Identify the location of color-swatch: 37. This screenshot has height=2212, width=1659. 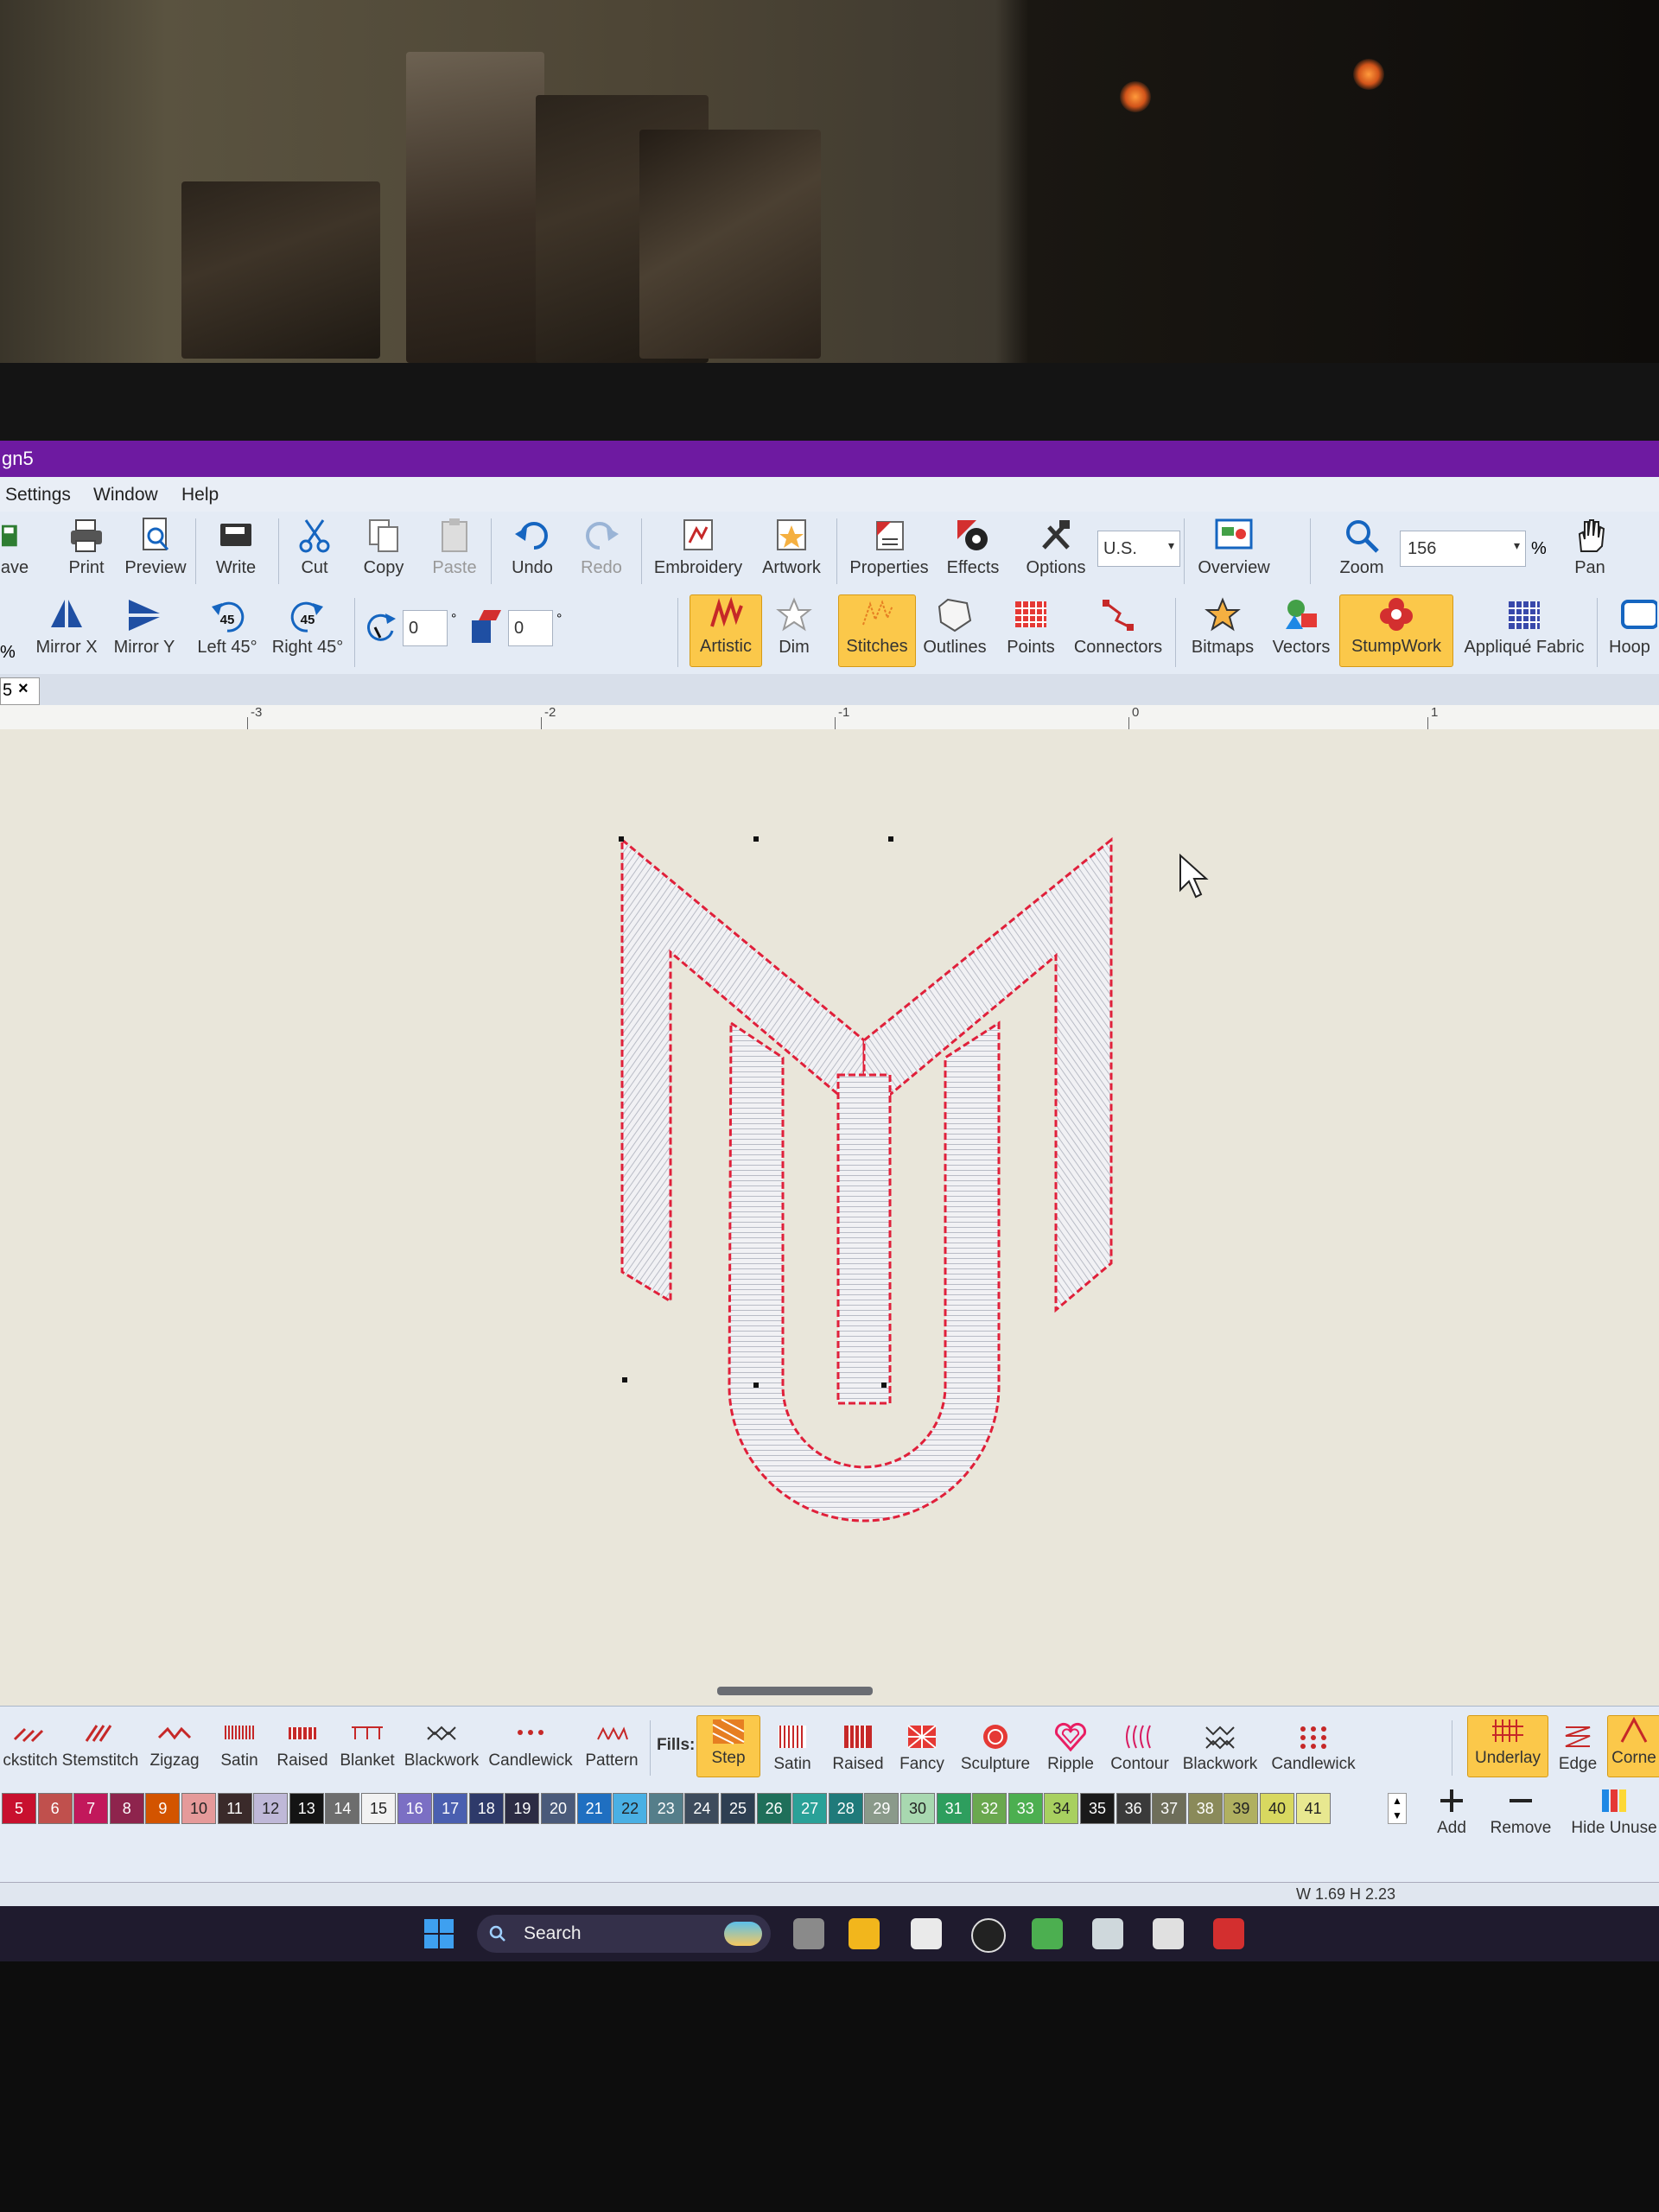
(1169, 1808).